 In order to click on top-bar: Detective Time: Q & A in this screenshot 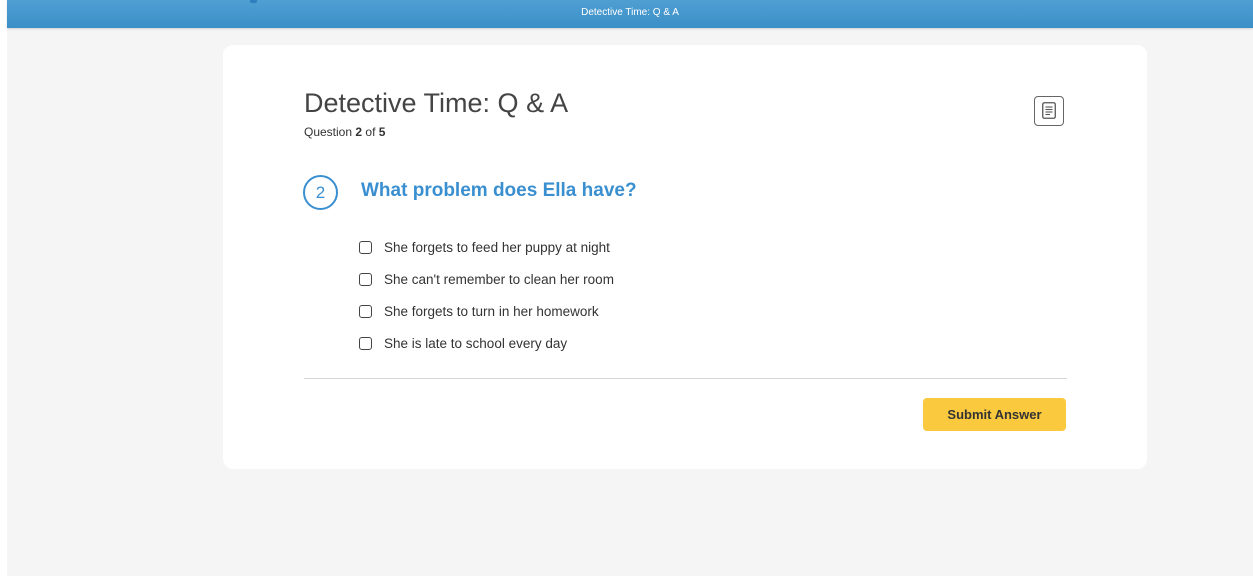, I will do `click(630, 14)`.